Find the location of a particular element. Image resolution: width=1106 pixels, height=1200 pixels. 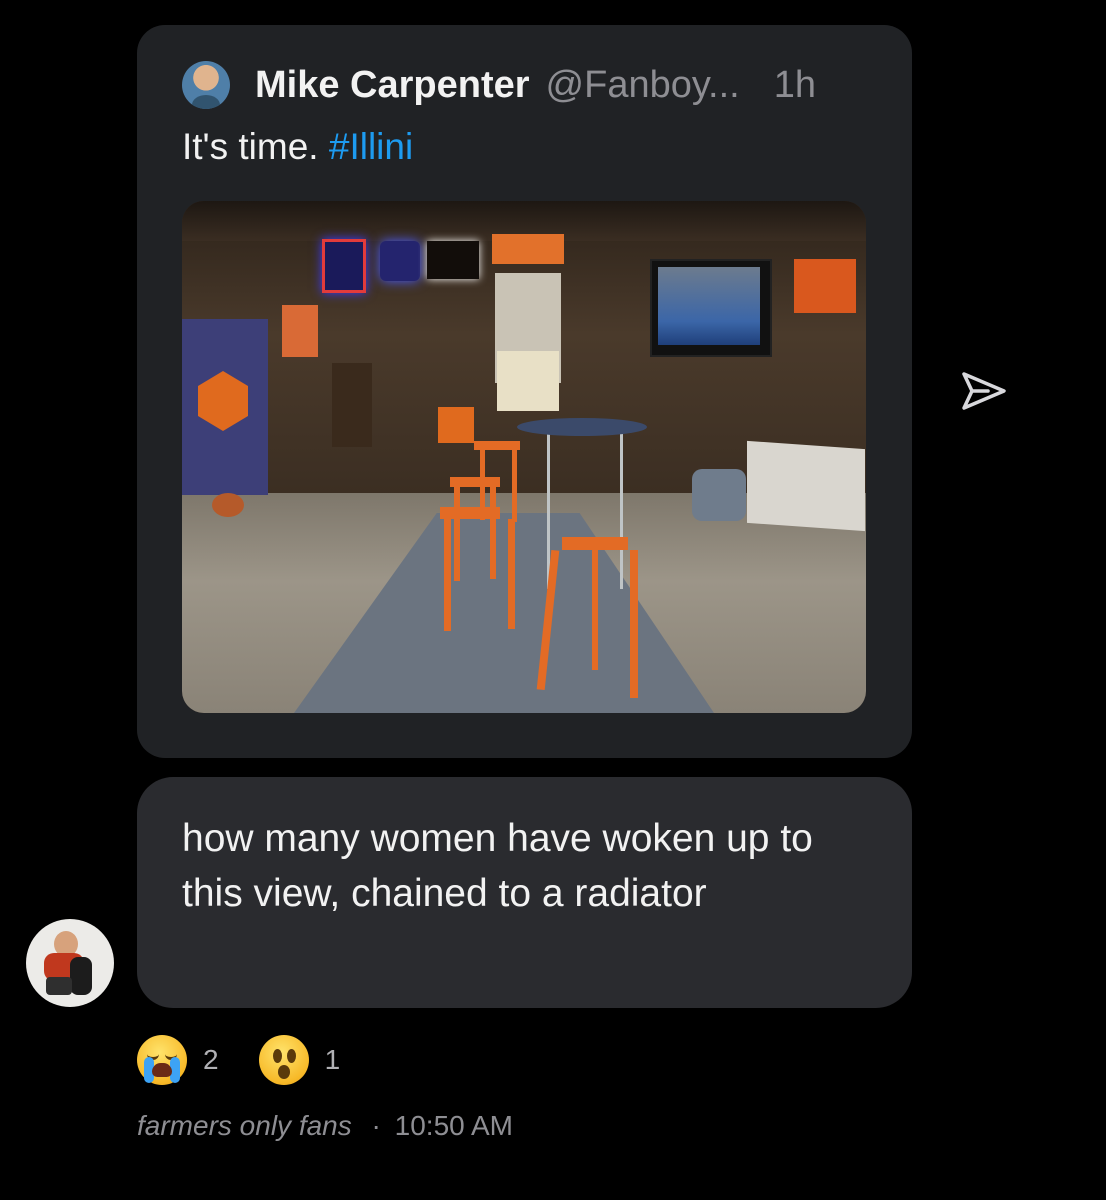

astonished-face-emoji-icon is located at coordinates (283, 1060).